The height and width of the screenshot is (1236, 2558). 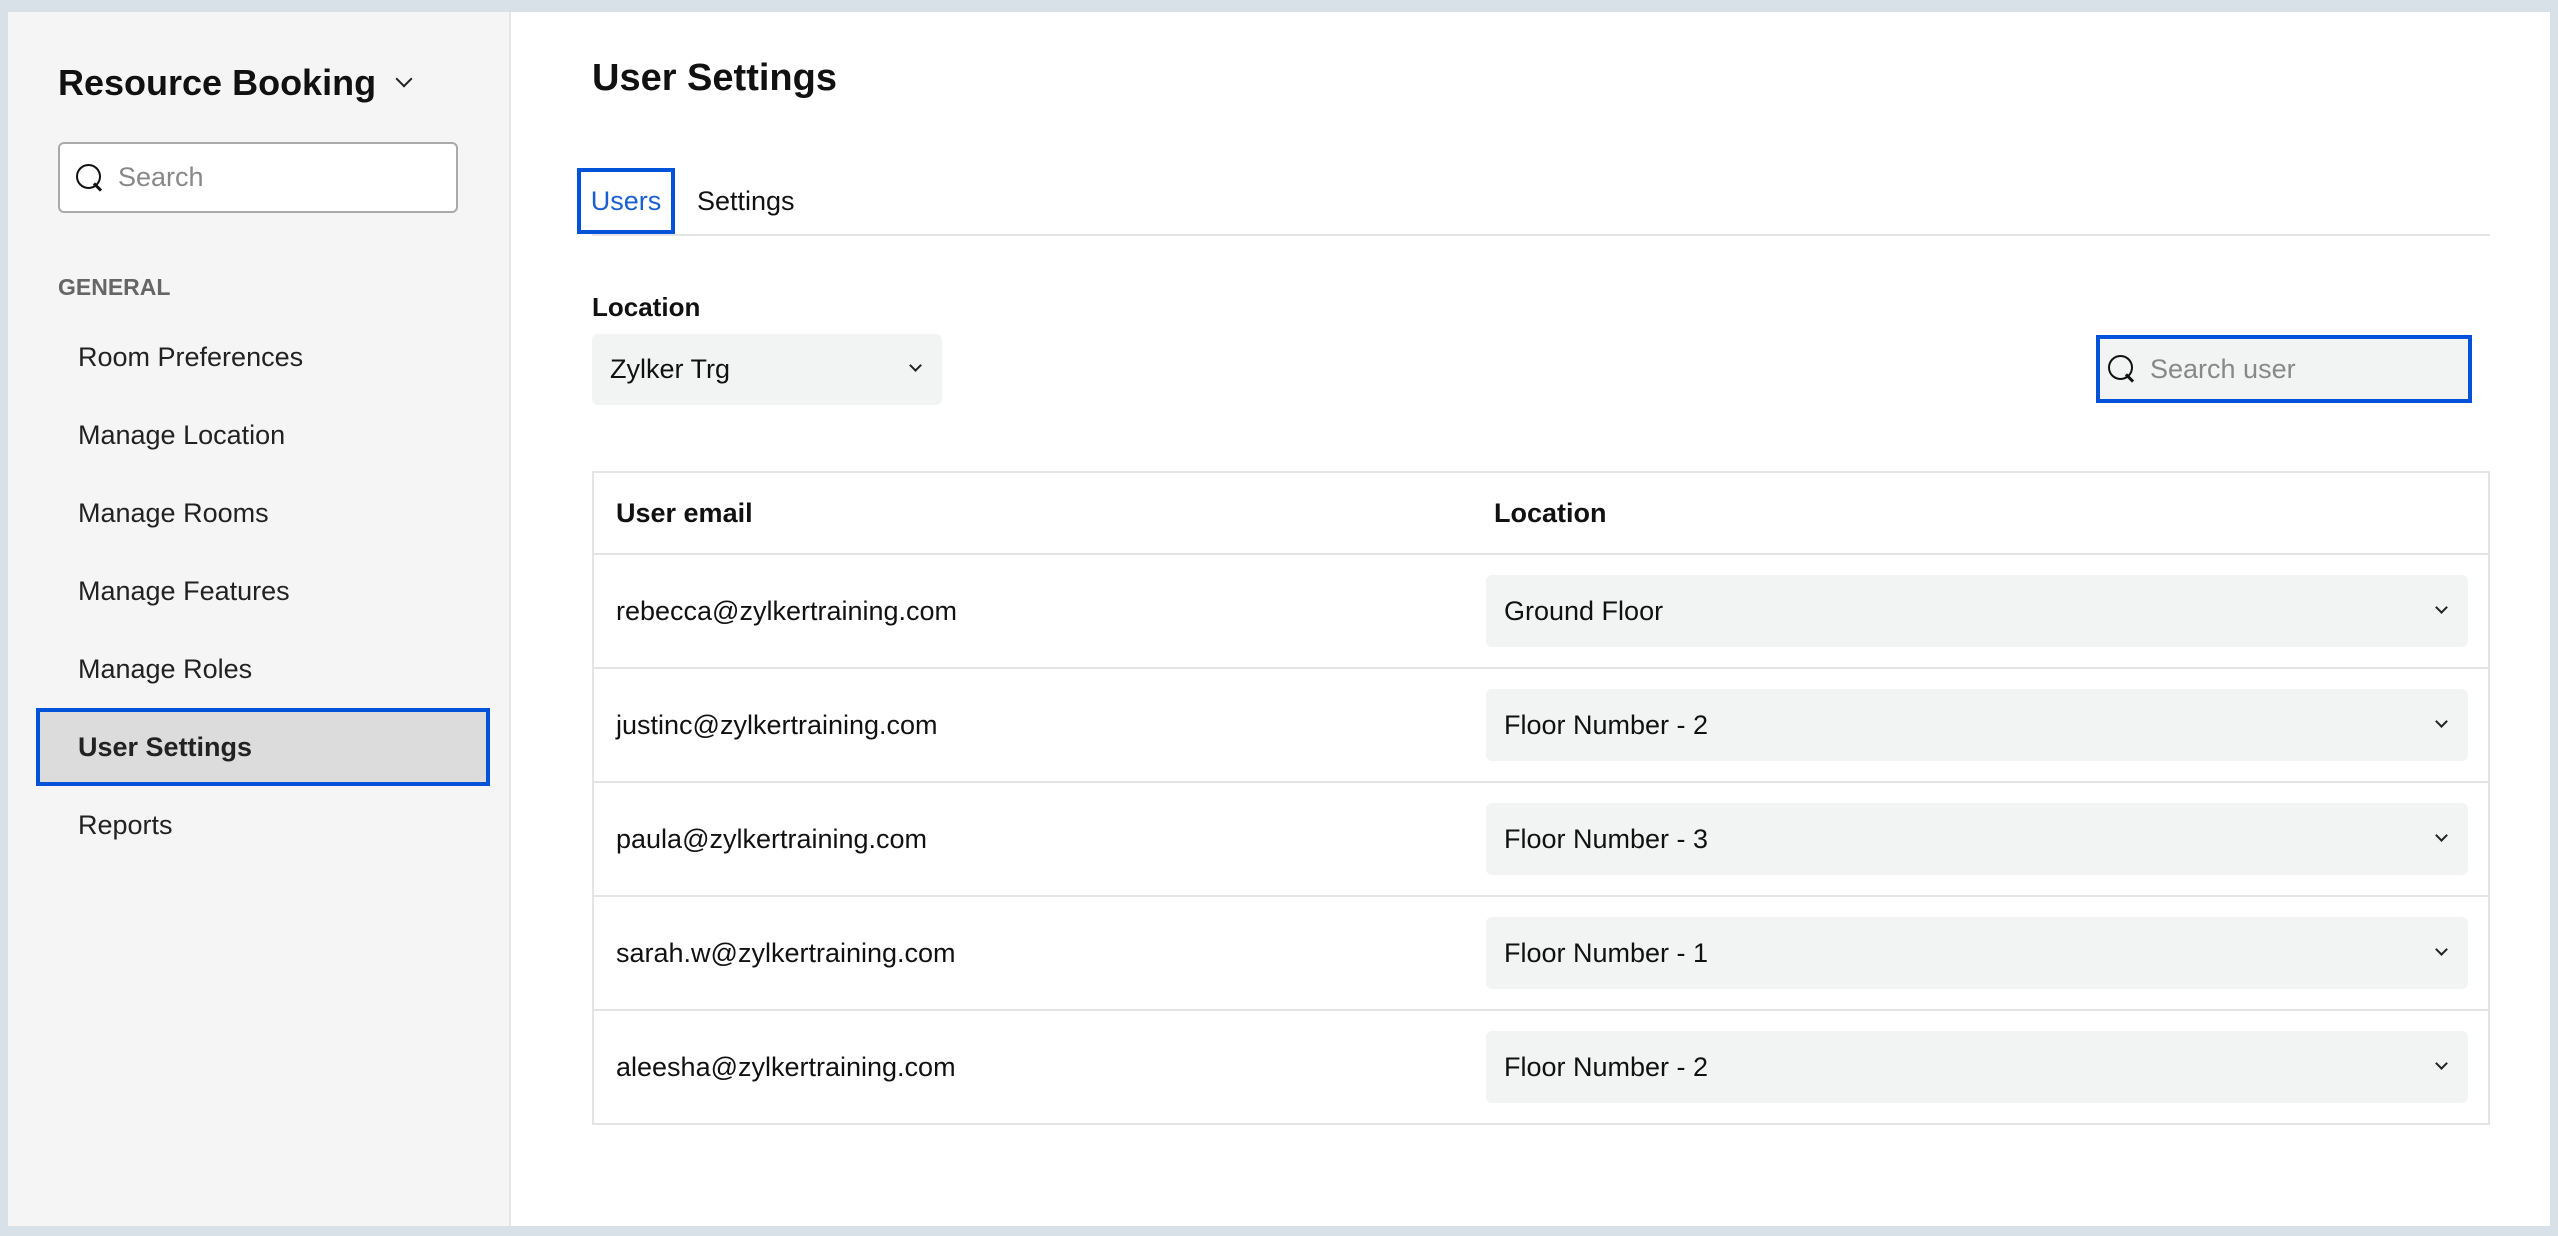 I want to click on table-header: User email Location, so click(x=1541, y=513).